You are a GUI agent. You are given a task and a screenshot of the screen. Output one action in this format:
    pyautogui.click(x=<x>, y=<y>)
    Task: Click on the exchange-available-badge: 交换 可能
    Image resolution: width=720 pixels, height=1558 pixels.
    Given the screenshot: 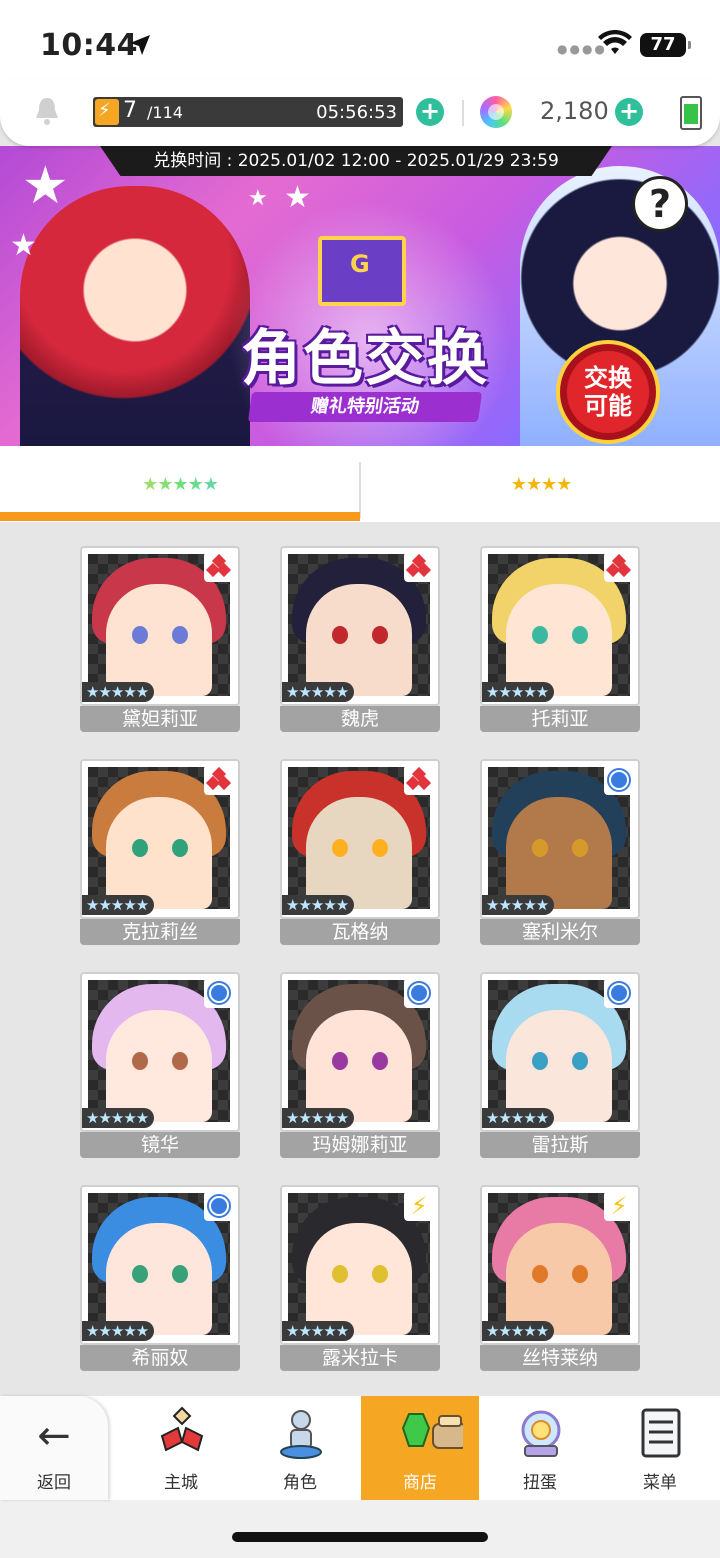 What is the action you would take?
    pyautogui.click(x=608, y=392)
    